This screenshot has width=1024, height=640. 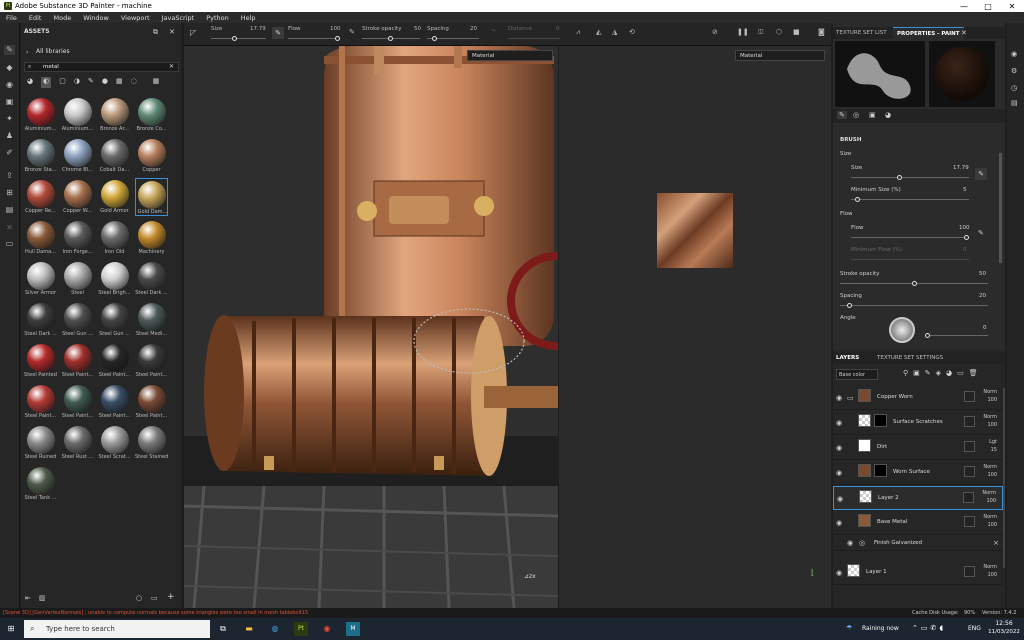 I want to click on tab-layers: LAYERS, so click(x=847, y=358).